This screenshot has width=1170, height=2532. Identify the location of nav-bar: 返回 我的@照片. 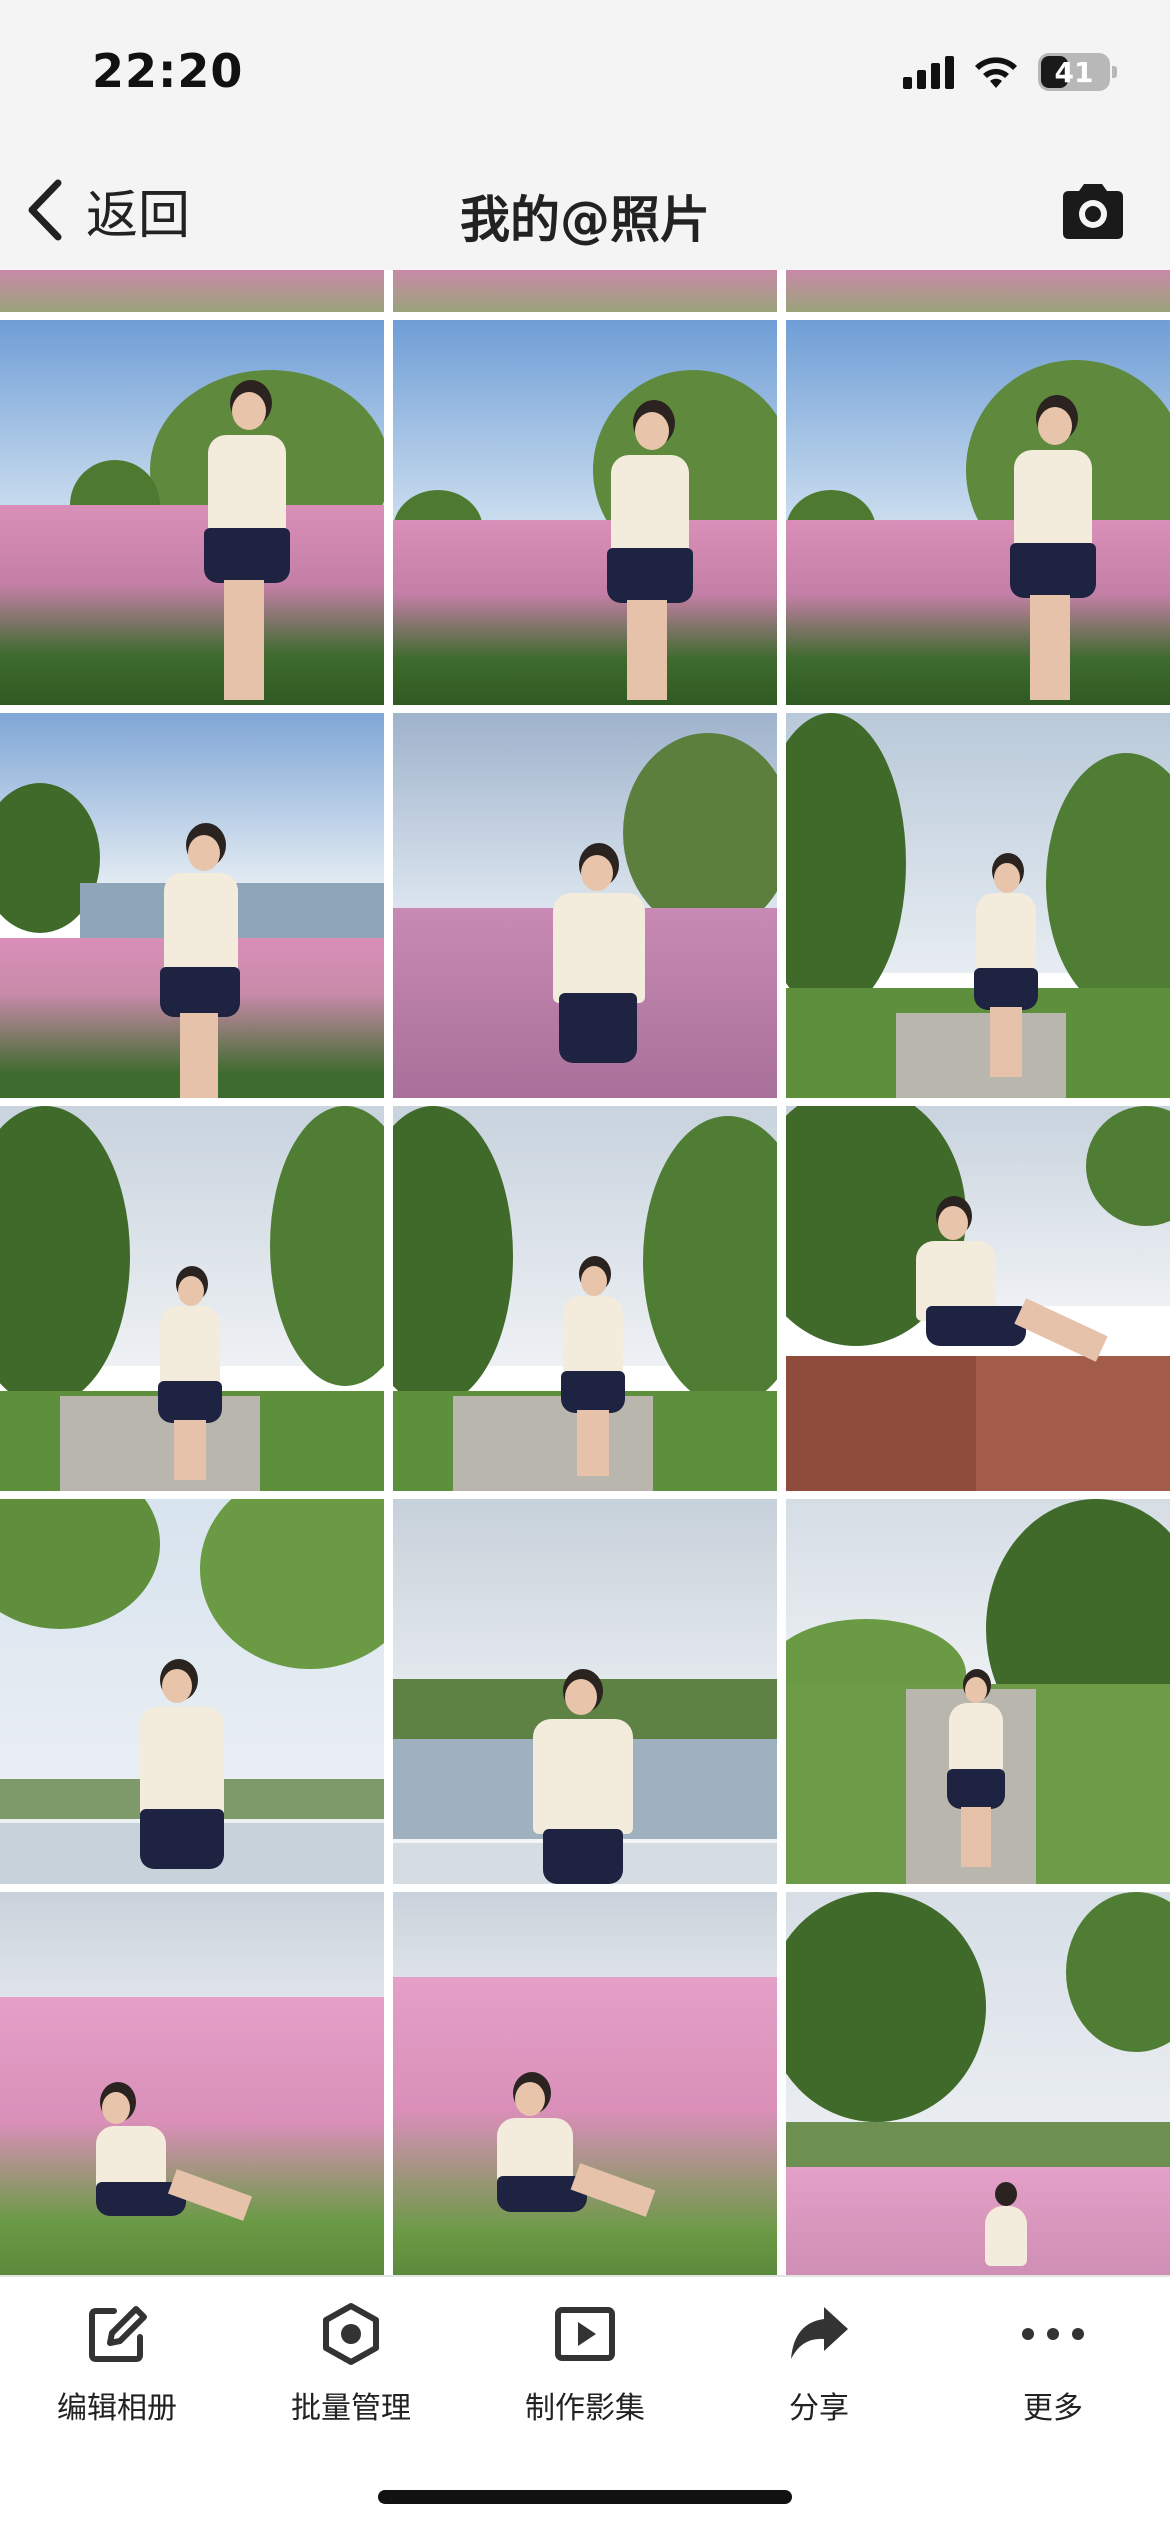
(585, 210).